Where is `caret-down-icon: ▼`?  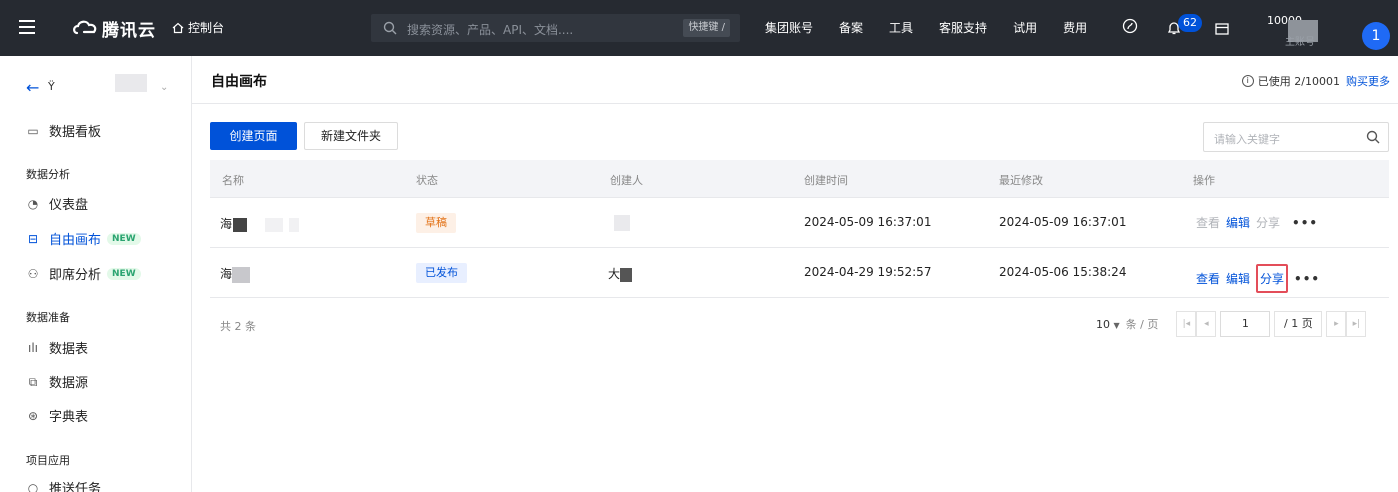 caret-down-icon: ▼ is located at coordinates (1116, 325).